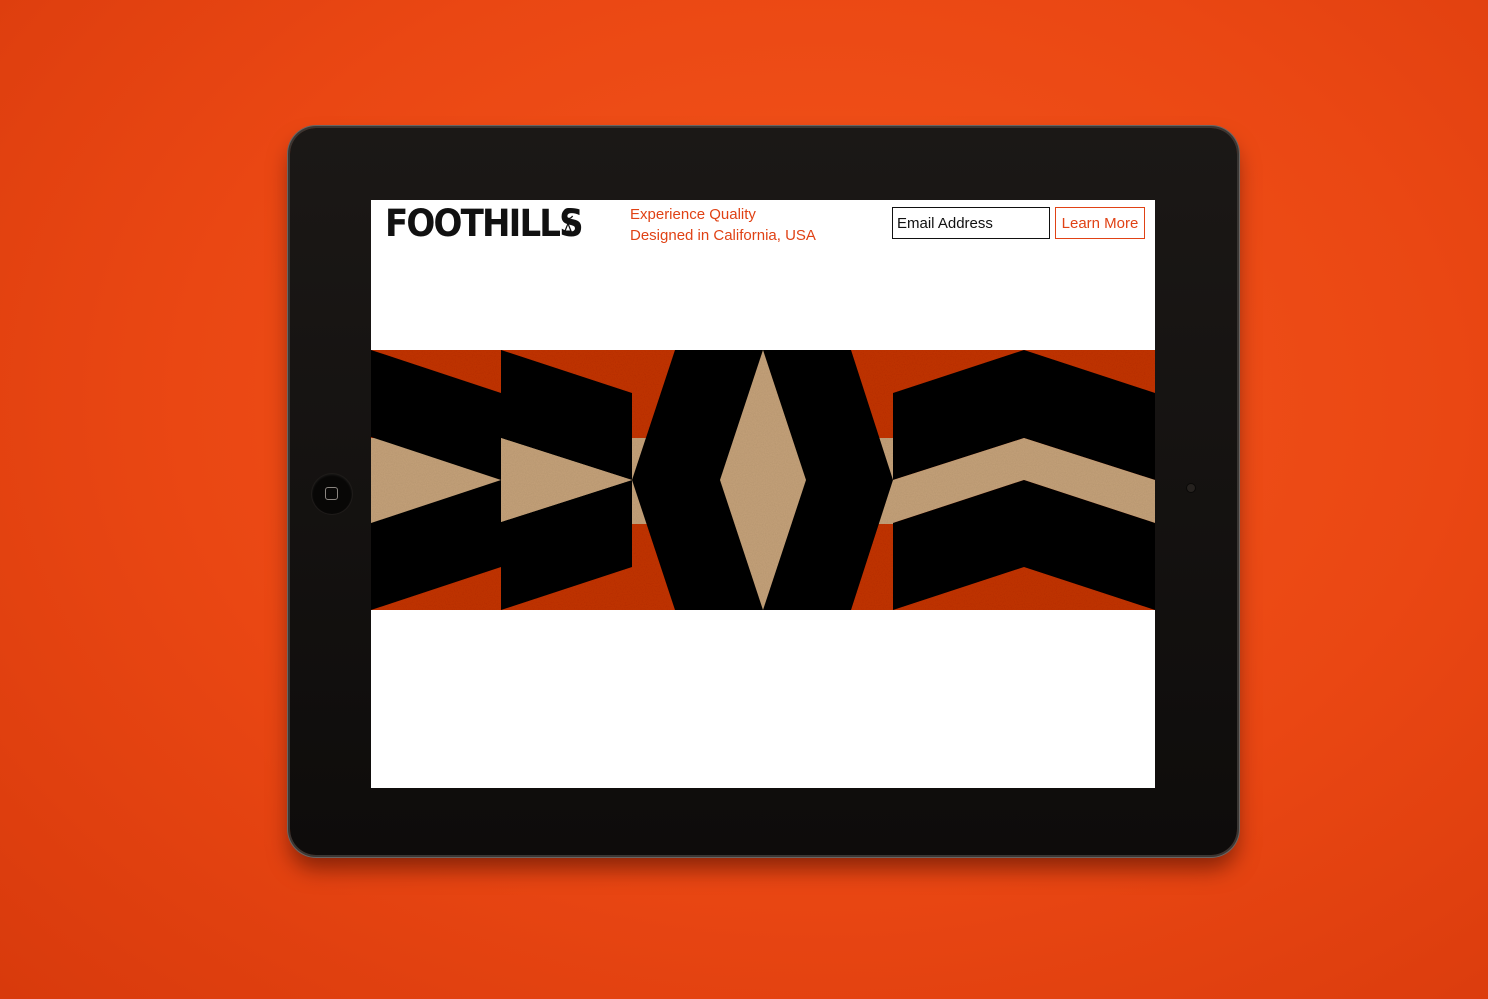  Describe the element at coordinates (568, 214) in the screenshot. I see `logo-suffix-letter: C` at that location.